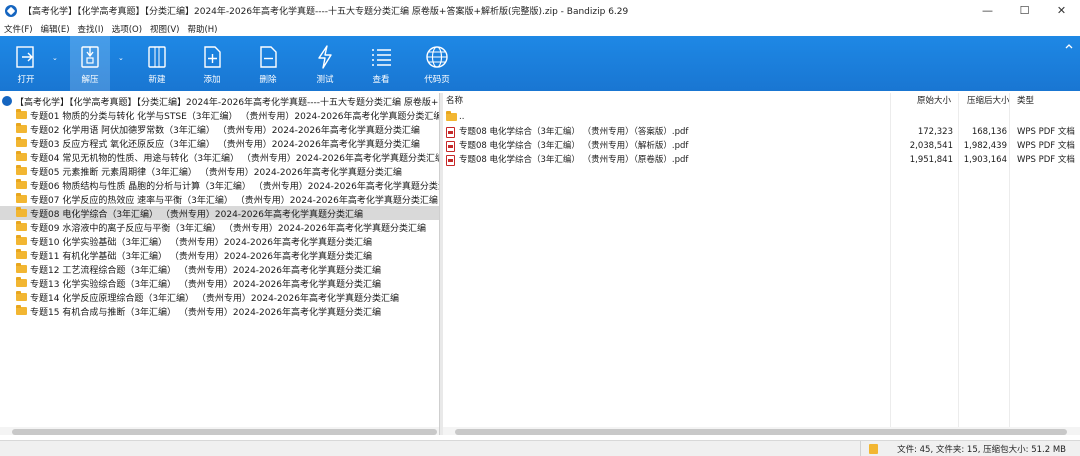 The width and height of the screenshot is (1080, 456). I want to click on test-button: 测试, so click(325, 63).